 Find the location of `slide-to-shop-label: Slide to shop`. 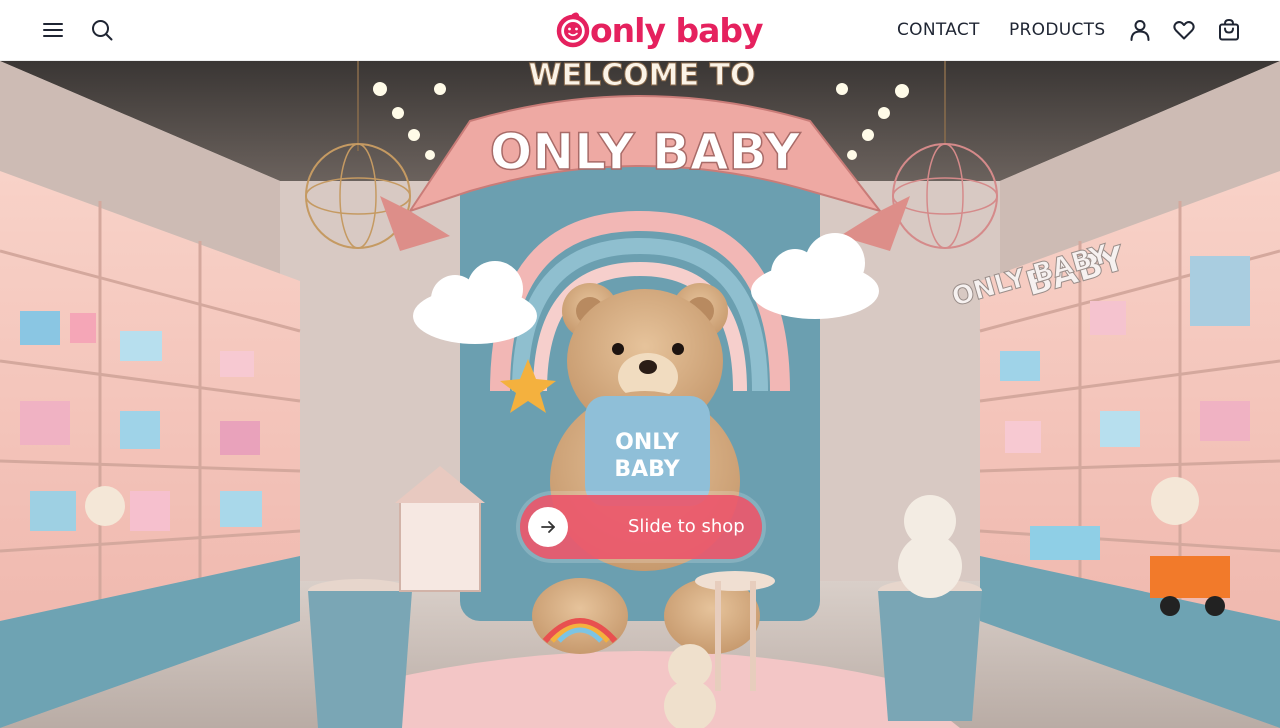

slide-to-shop-label: Slide to shop is located at coordinates (686, 526).